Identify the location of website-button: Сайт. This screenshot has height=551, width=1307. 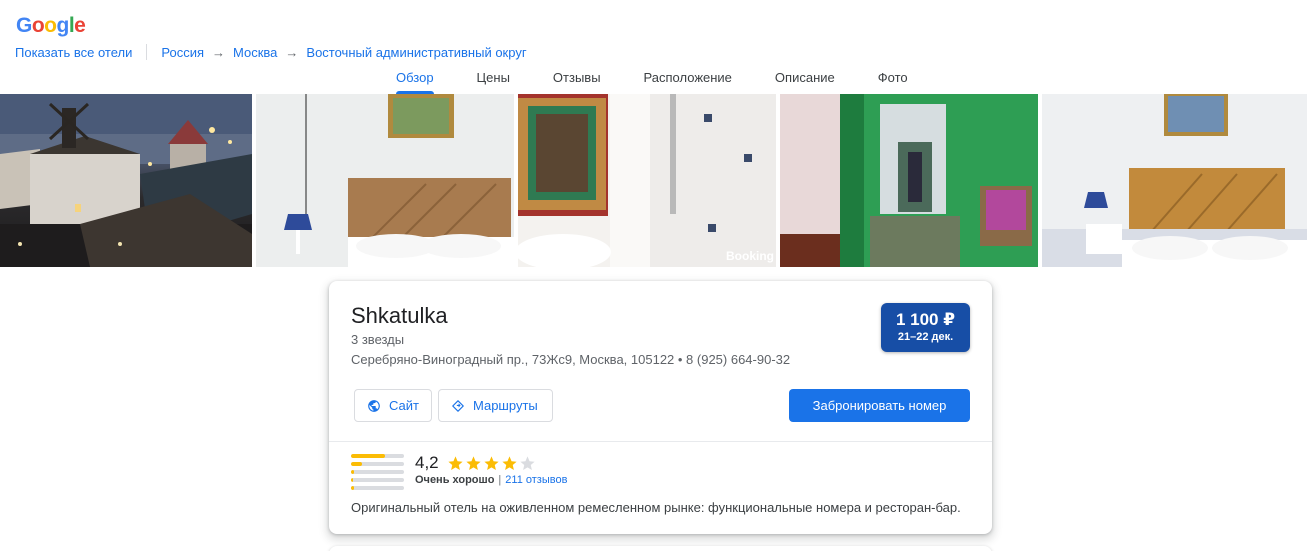
(393, 405).